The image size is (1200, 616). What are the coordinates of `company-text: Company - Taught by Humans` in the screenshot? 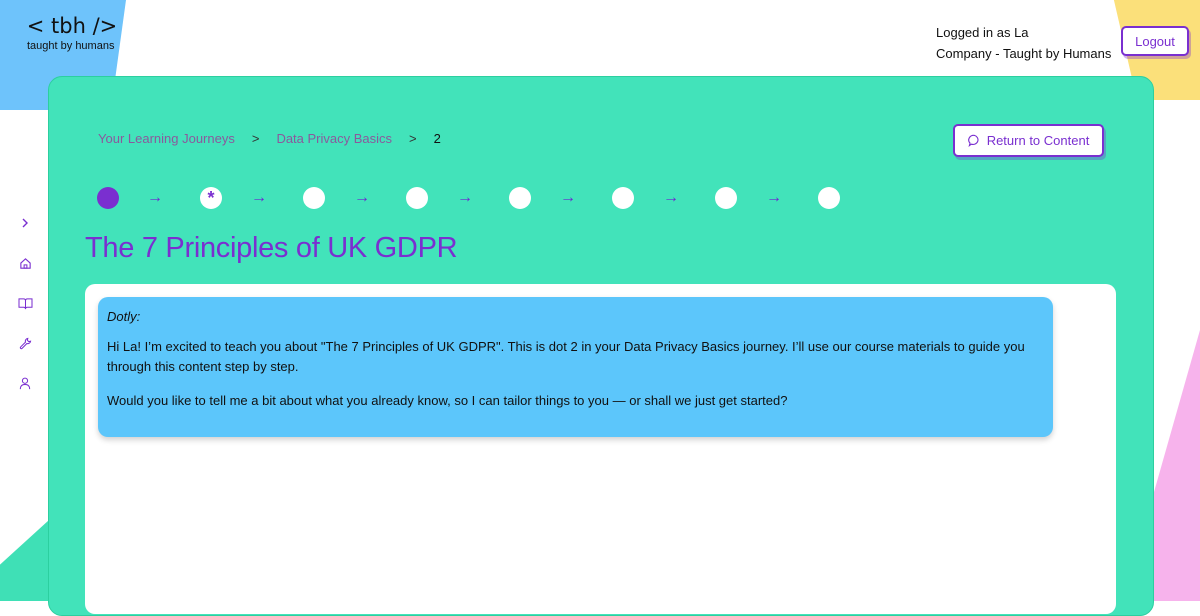 It's located at (1024, 53).